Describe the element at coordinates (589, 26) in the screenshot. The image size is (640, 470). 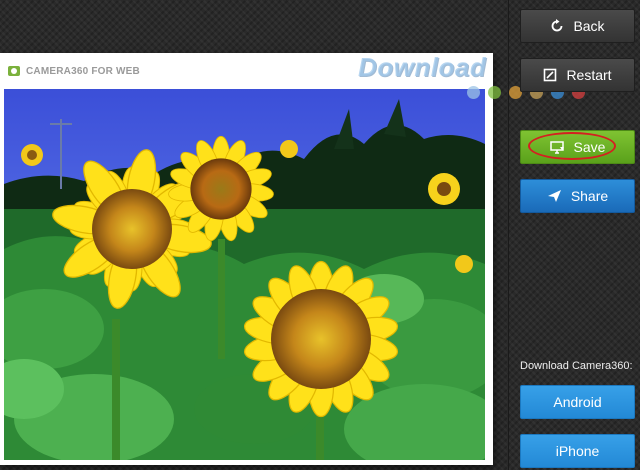
I see `back-label: Back` at that location.